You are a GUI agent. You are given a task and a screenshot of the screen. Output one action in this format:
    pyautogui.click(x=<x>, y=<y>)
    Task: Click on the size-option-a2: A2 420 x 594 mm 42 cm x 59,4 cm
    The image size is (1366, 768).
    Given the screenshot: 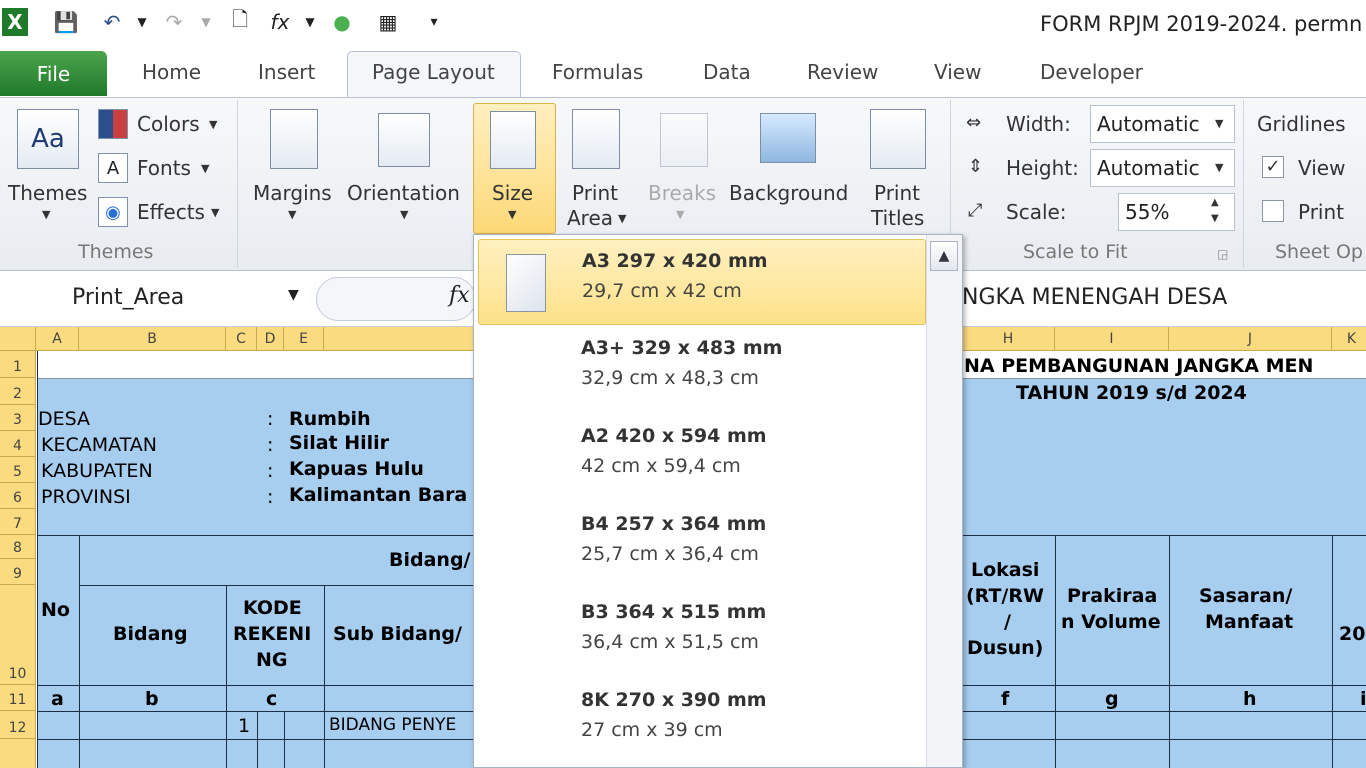 What is the action you would take?
    pyautogui.click(x=702, y=458)
    